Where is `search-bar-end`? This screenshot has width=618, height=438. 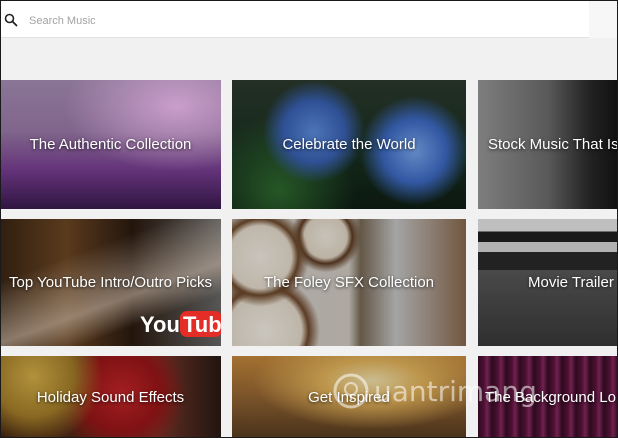
search-bar-end is located at coordinates (603, 19).